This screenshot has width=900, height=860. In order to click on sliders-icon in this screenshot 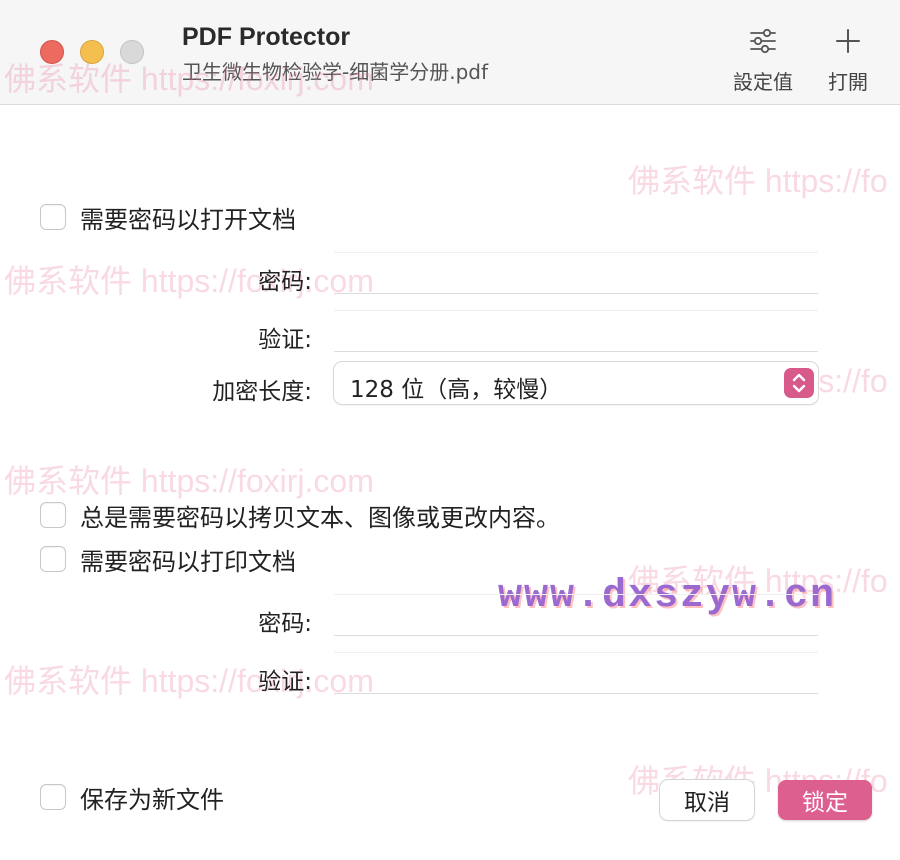, I will do `click(763, 41)`.